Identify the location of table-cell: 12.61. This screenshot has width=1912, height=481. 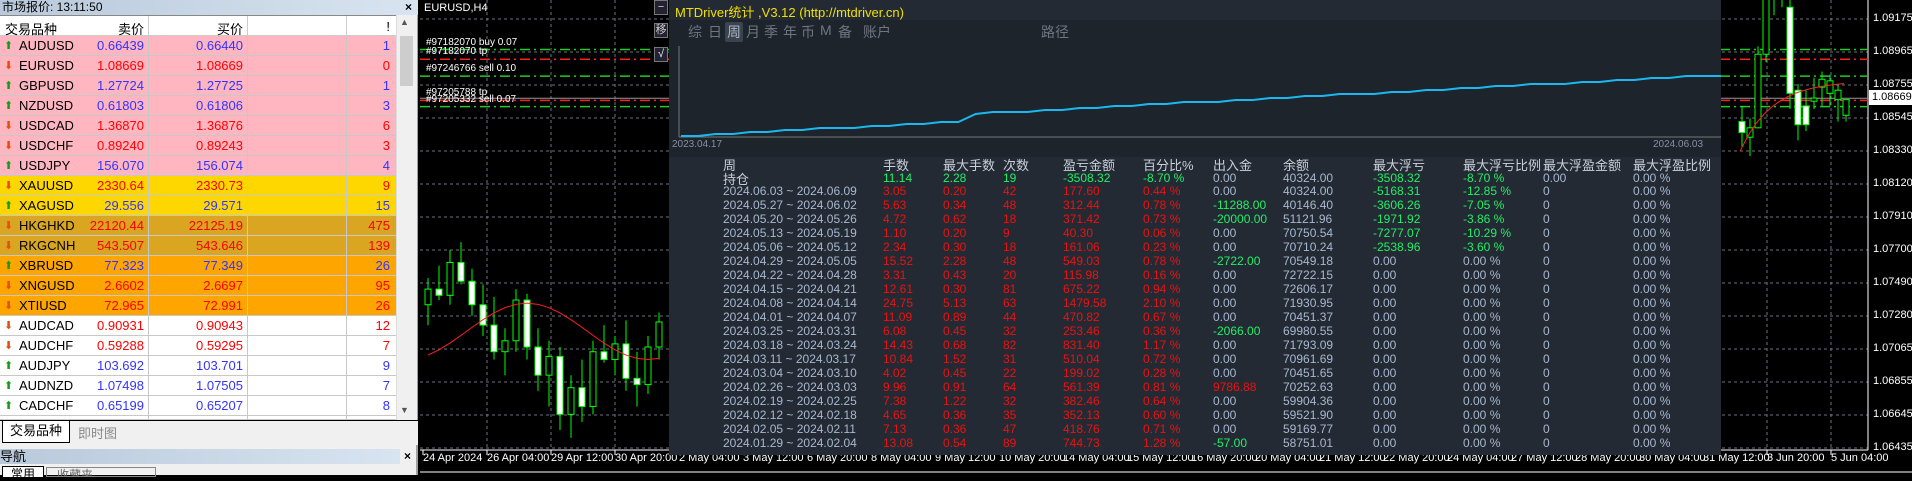
(898, 289).